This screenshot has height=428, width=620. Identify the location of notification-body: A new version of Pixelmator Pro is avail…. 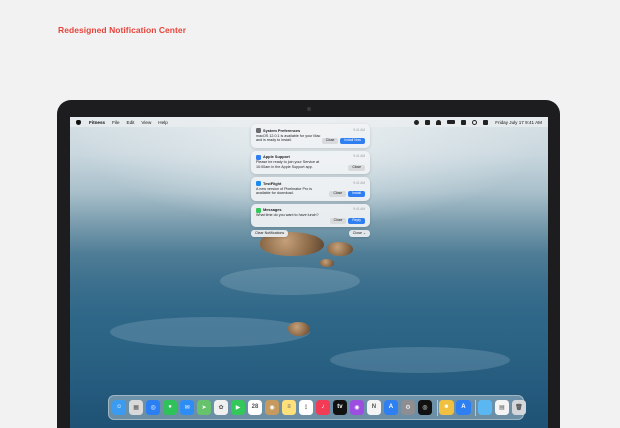
(284, 191).